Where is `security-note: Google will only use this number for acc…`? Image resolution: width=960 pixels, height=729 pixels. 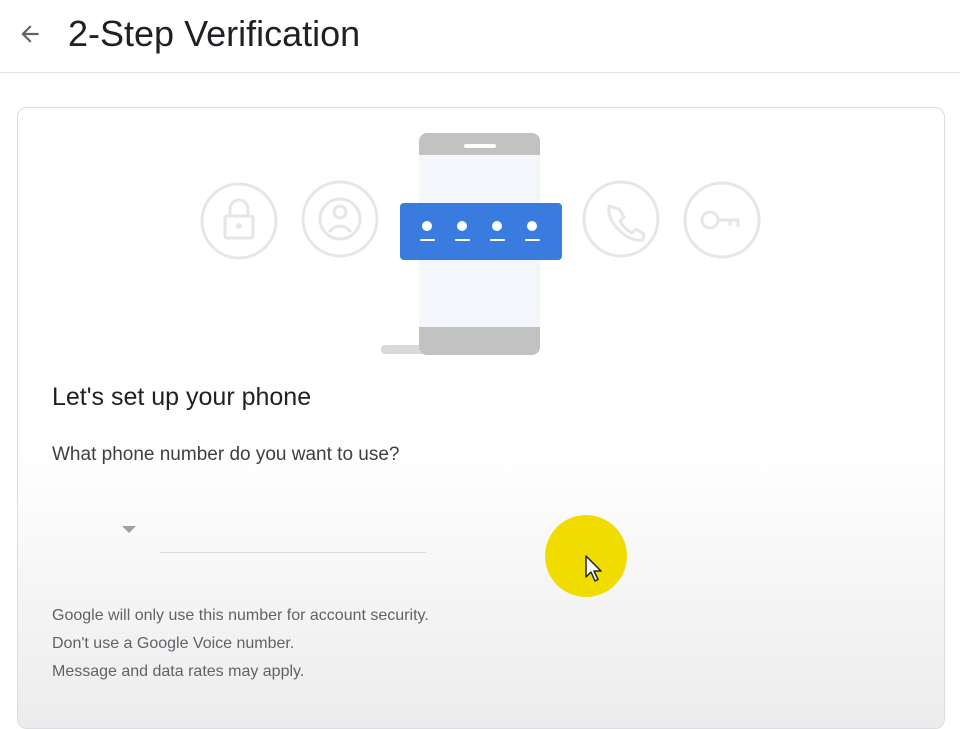
security-note: Google will only use this number for acc… is located at coordinates (240, 615).